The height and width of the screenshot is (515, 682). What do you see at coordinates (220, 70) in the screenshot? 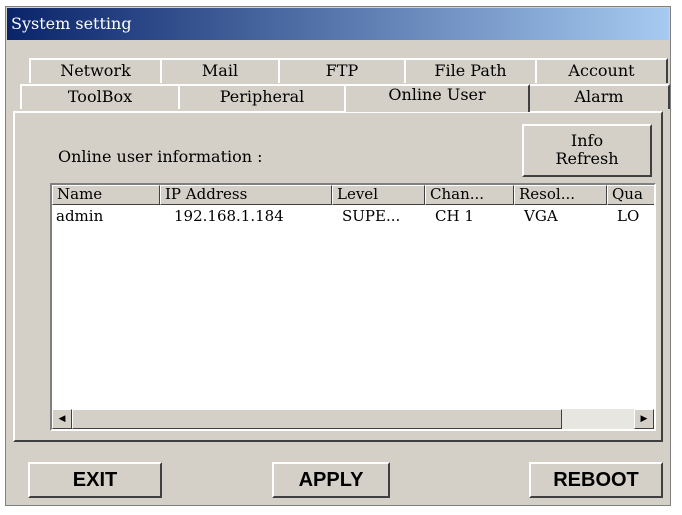
I see `tab-mail: Mail` at bounding box center [220, 70].